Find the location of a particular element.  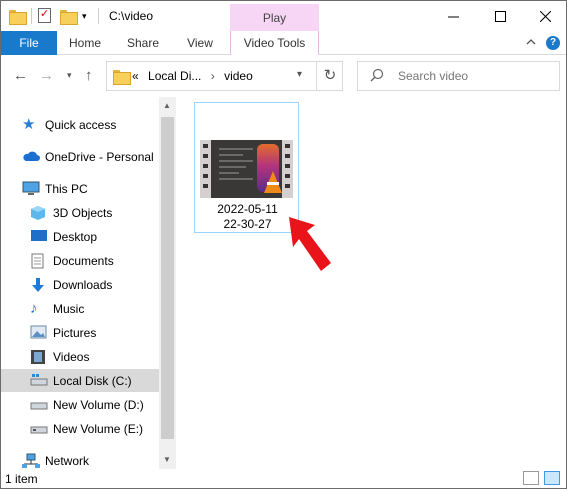

recent-locations-icon: ▾ is located at coordinates (69, 75).